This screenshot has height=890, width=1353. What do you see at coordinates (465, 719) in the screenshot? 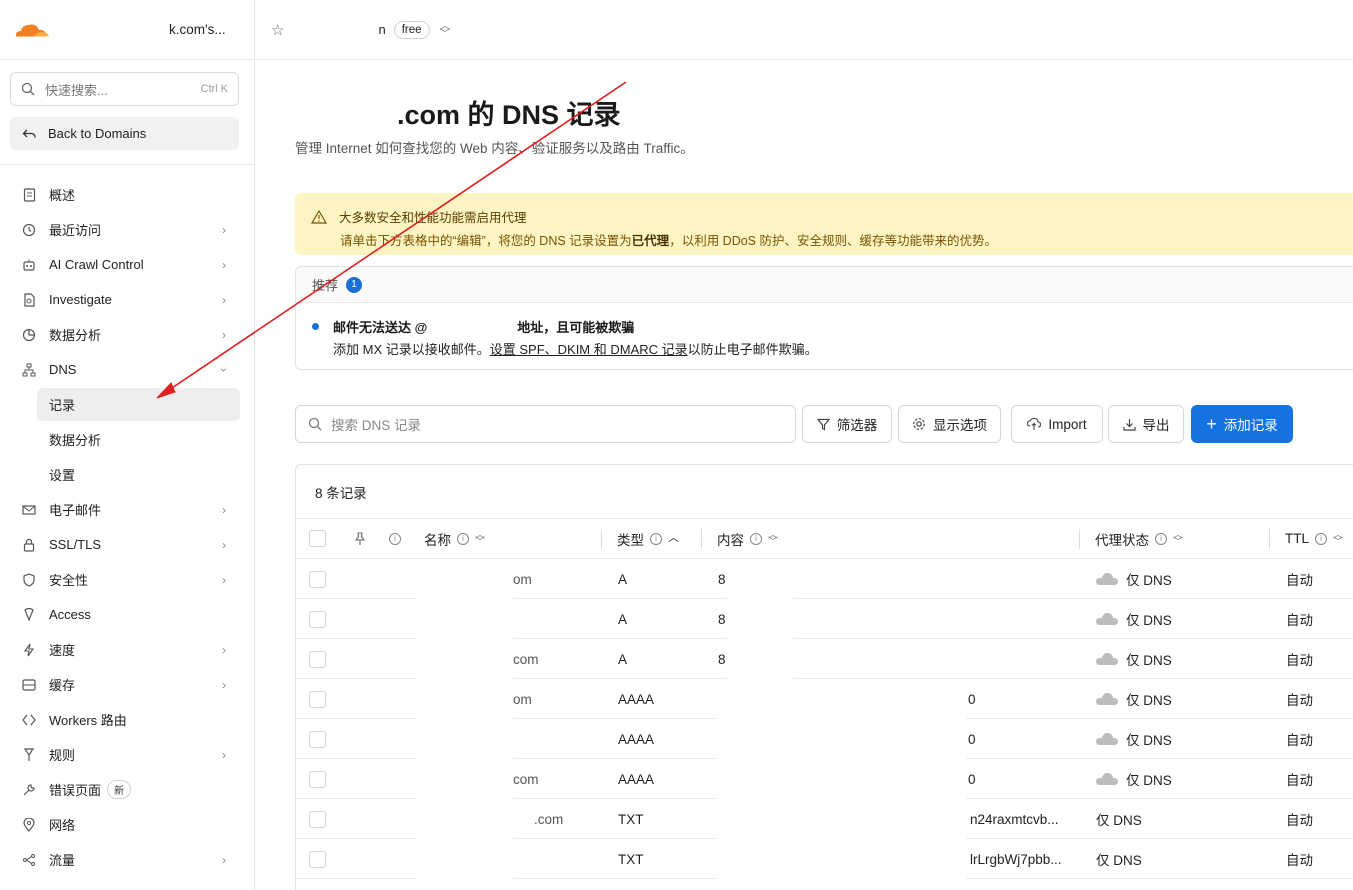
I see `name-redaction` at bounding box center [465, 719].